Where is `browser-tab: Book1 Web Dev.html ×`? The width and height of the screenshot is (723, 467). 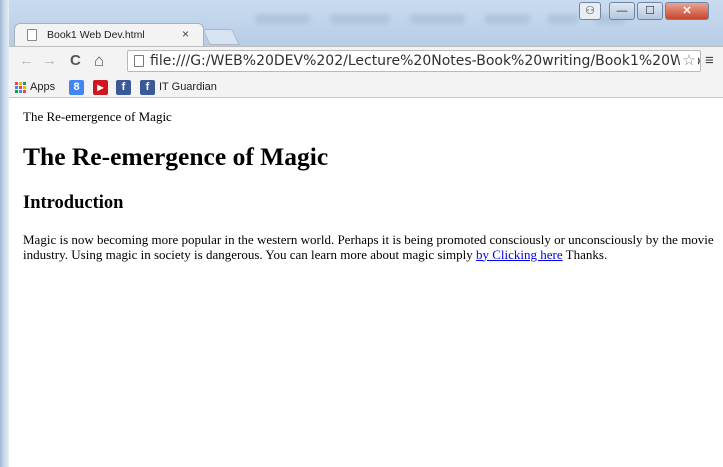
browser-tab: Book1 Web Dev.html × is located at coordinates (109, 34).